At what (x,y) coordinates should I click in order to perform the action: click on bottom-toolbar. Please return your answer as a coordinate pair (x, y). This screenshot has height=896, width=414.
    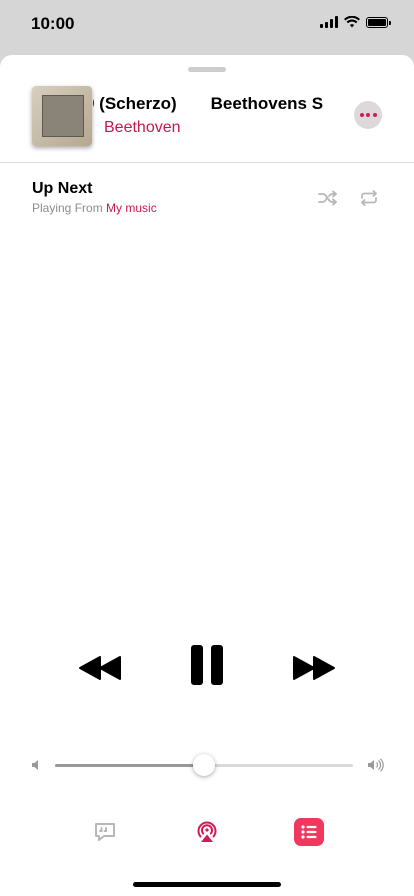
    Looking at the image, I should click on (207, 833).